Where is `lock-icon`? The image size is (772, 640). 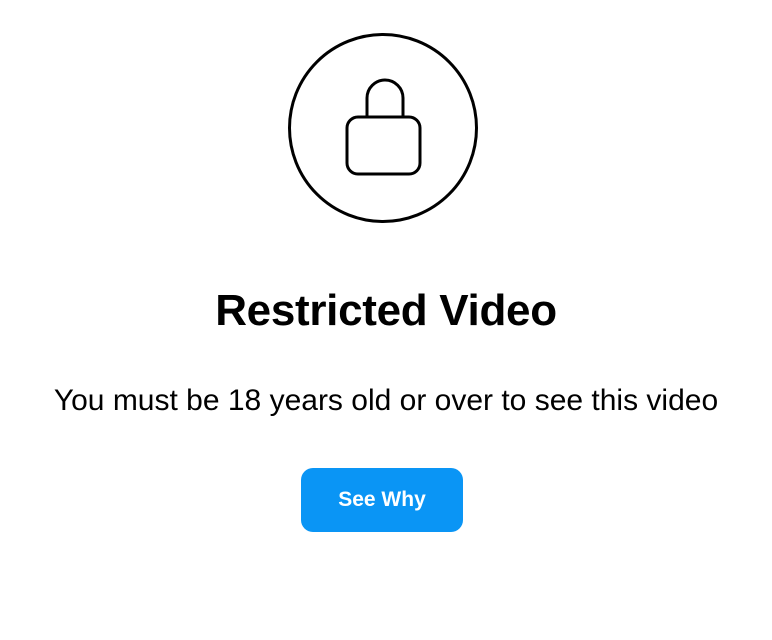 lock-icon is located at coordinates (383, 127).